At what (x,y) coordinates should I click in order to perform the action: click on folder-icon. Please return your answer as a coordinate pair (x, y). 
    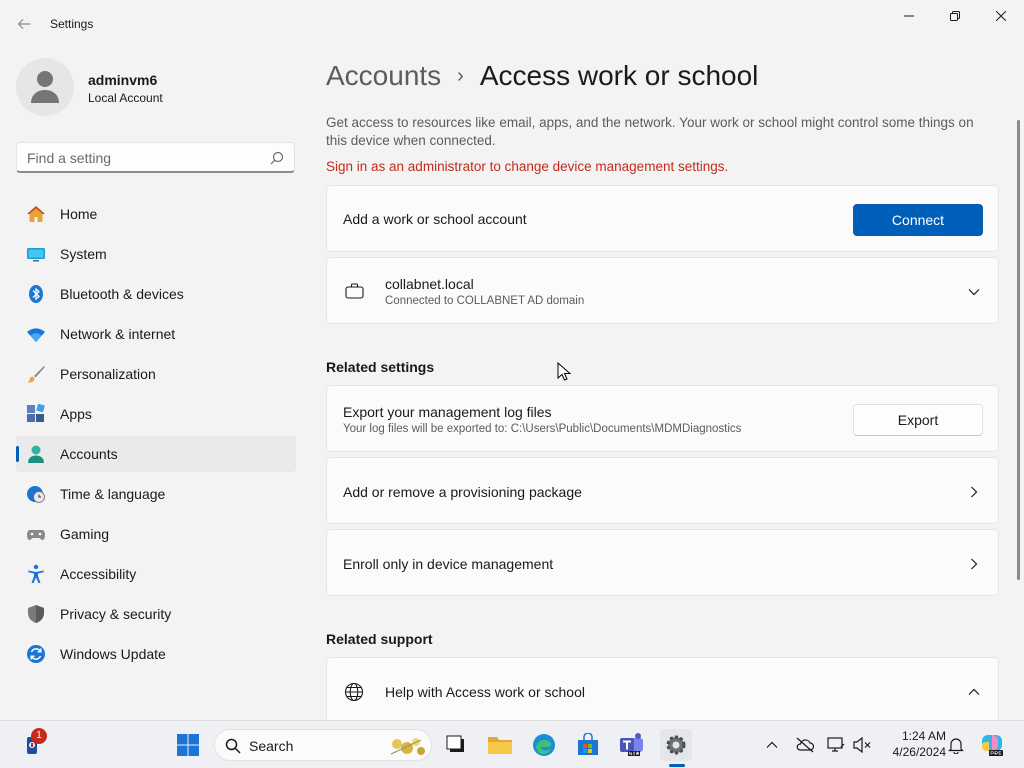
    Looking at the image, I should click on (500, 745).